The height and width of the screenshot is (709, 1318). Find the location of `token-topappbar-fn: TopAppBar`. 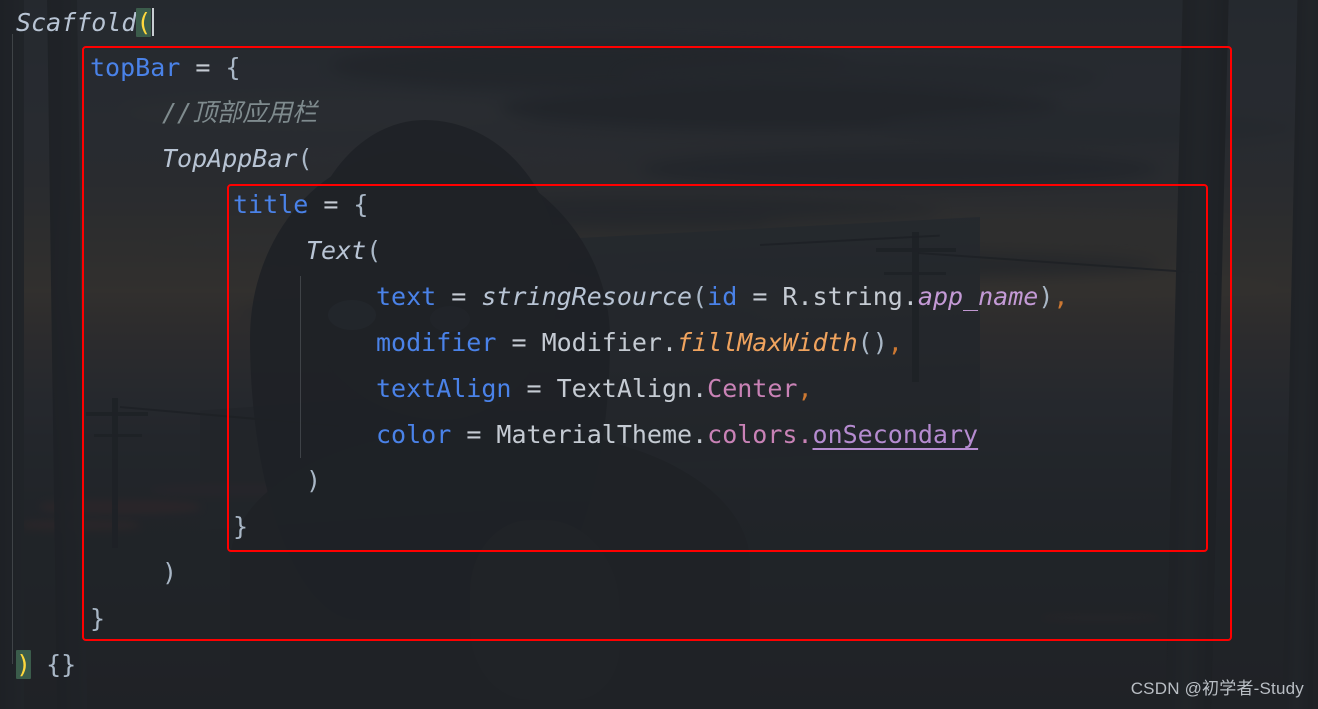

token-topappbar-fn: TopAppBar is located at coordinates (230, 158).